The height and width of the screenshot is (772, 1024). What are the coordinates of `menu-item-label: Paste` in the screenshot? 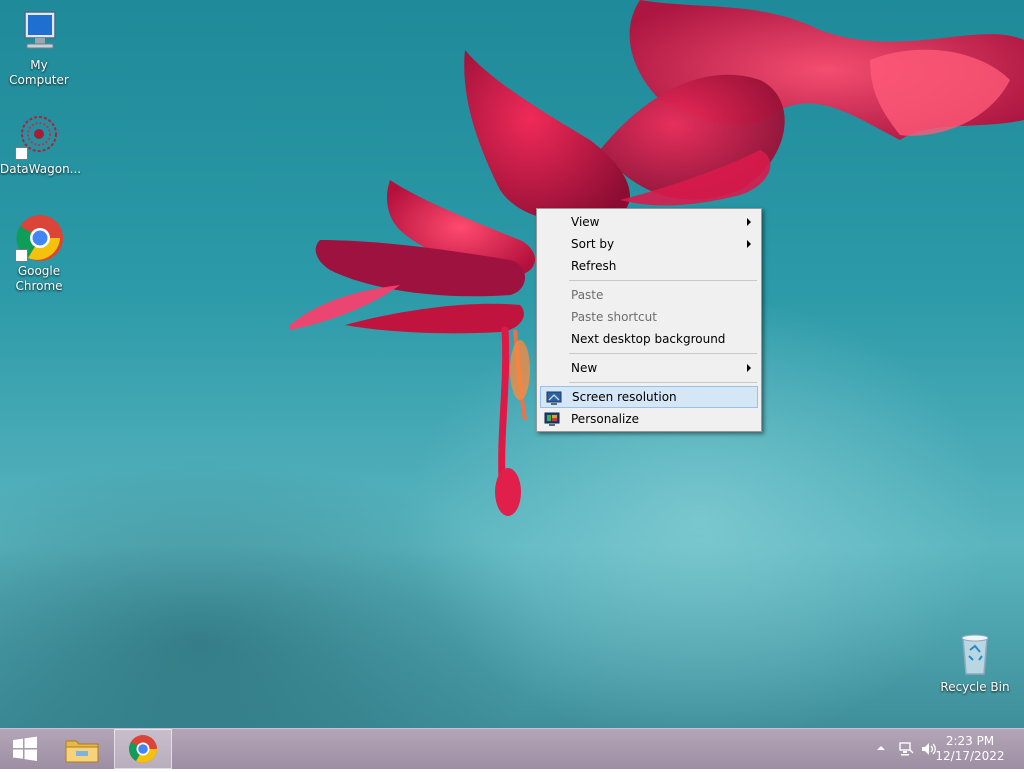 It's located at (587, 295).